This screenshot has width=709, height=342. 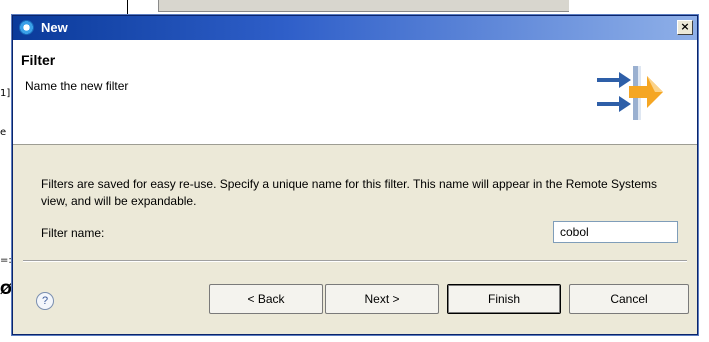 What do you see at coordinates (355, 28) in the screenshot?
I see `title-bar: New ×` at bounding box center [355, 28].